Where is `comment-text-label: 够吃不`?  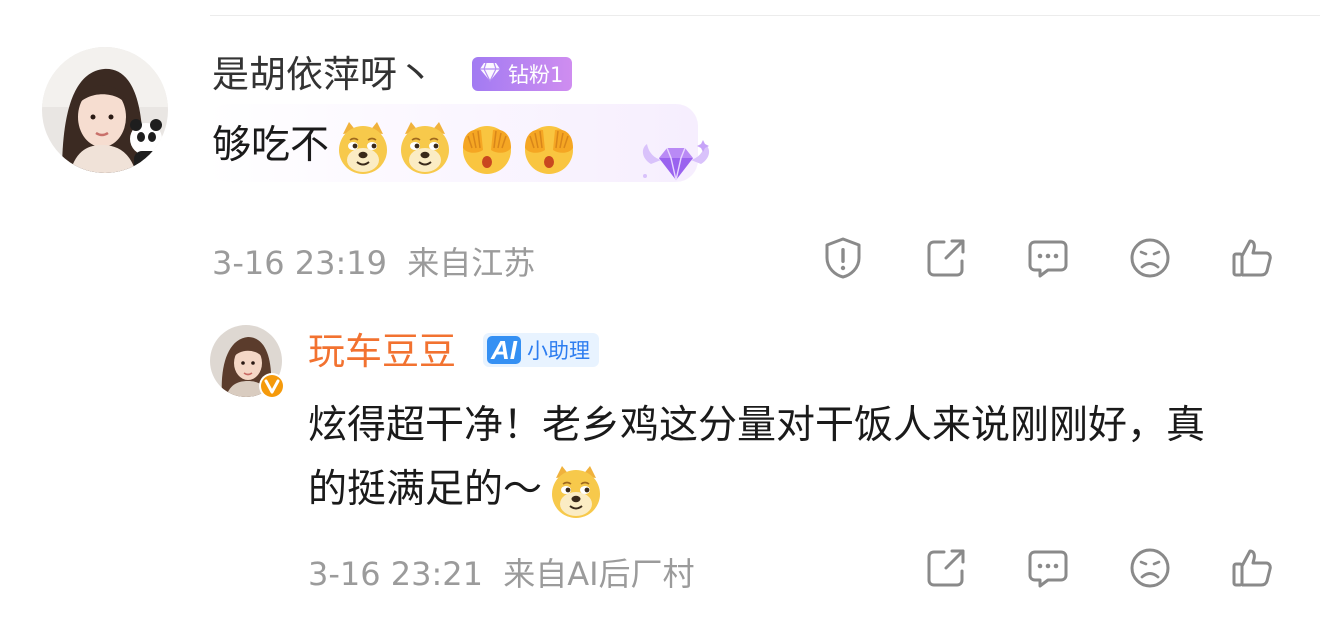 comment-text-label: 够吃不 is located at coordinates (271, 145).